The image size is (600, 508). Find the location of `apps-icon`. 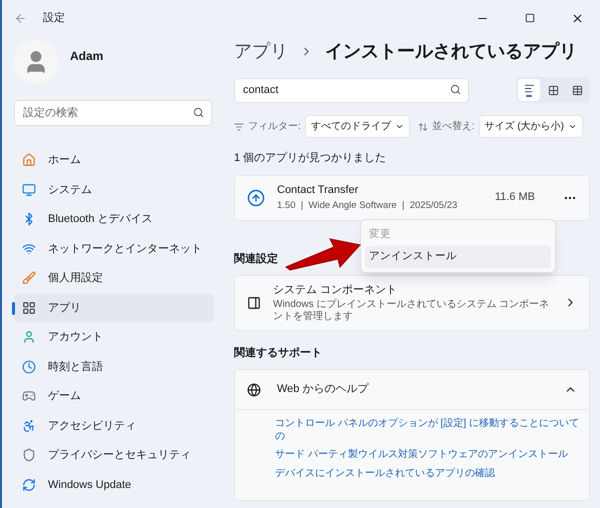

apps-icon is located at coordinates (29, 307).